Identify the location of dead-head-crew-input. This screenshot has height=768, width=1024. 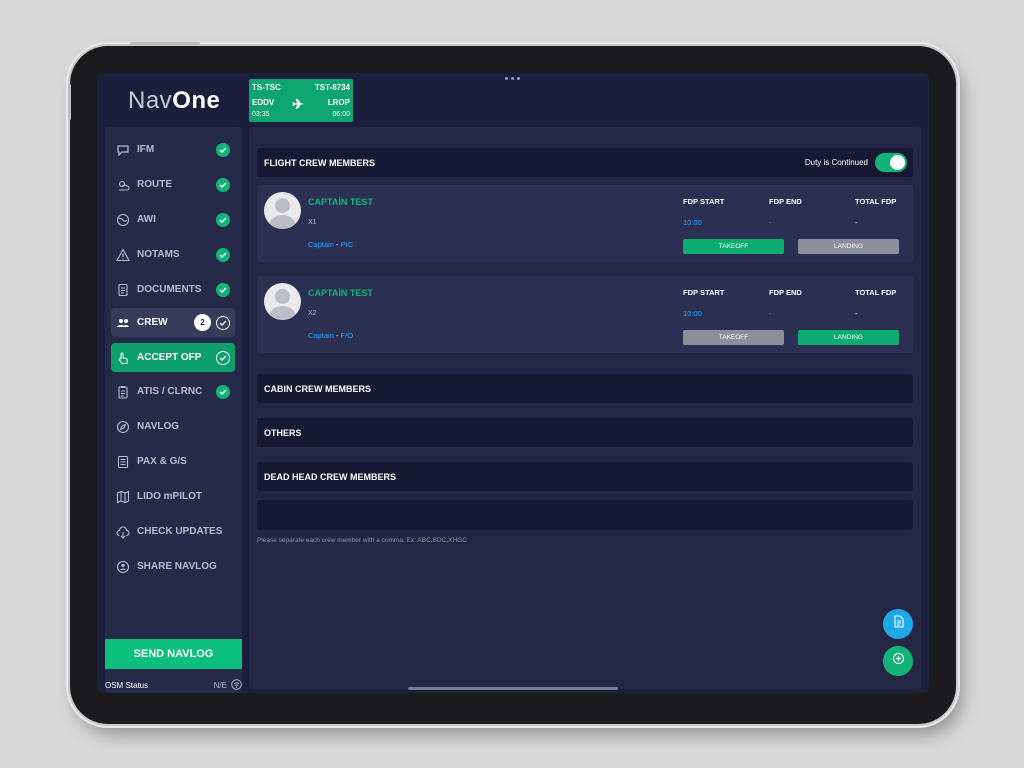
(585, 515).